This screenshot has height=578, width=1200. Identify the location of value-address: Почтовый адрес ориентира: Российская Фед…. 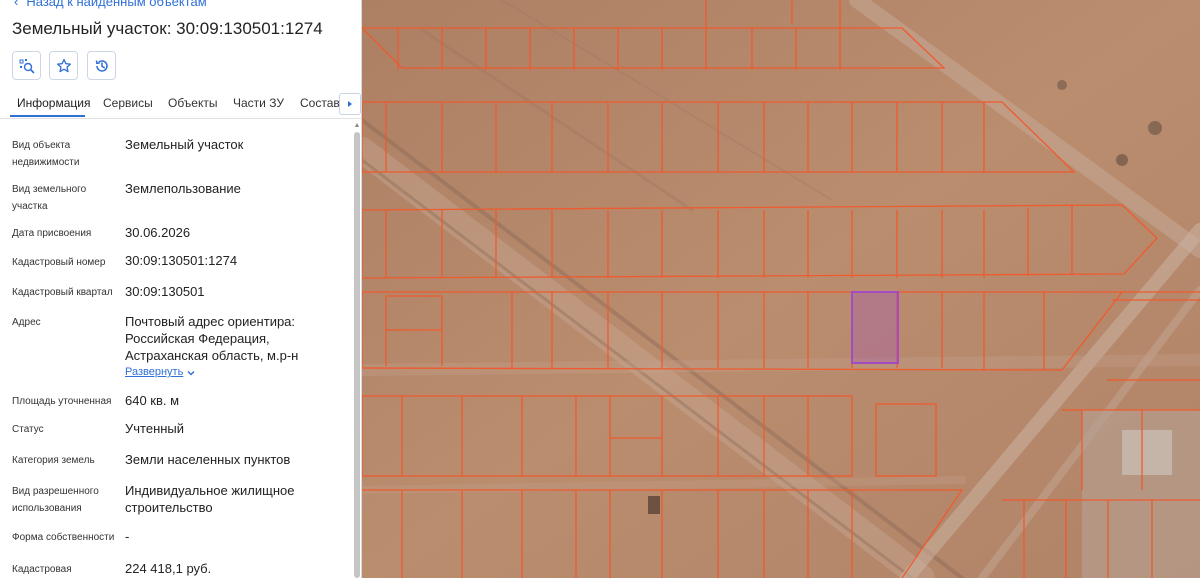
(212, 338).